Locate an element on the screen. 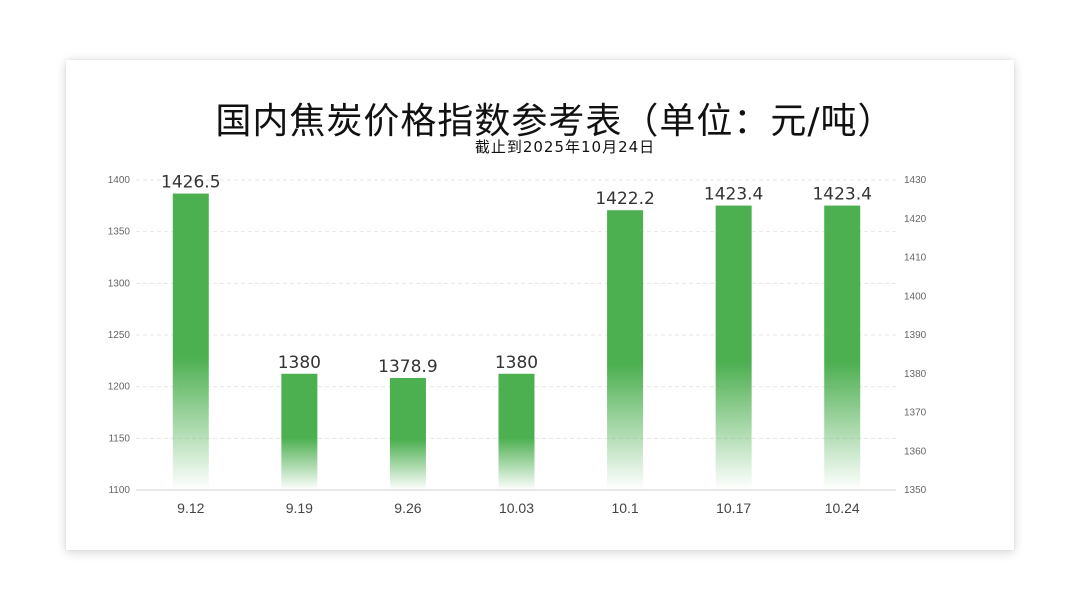 Image resolution: width=1080 pixels, height=611 pixels. left-y-tick-label: 1250 is located at coordinates (119, 335).